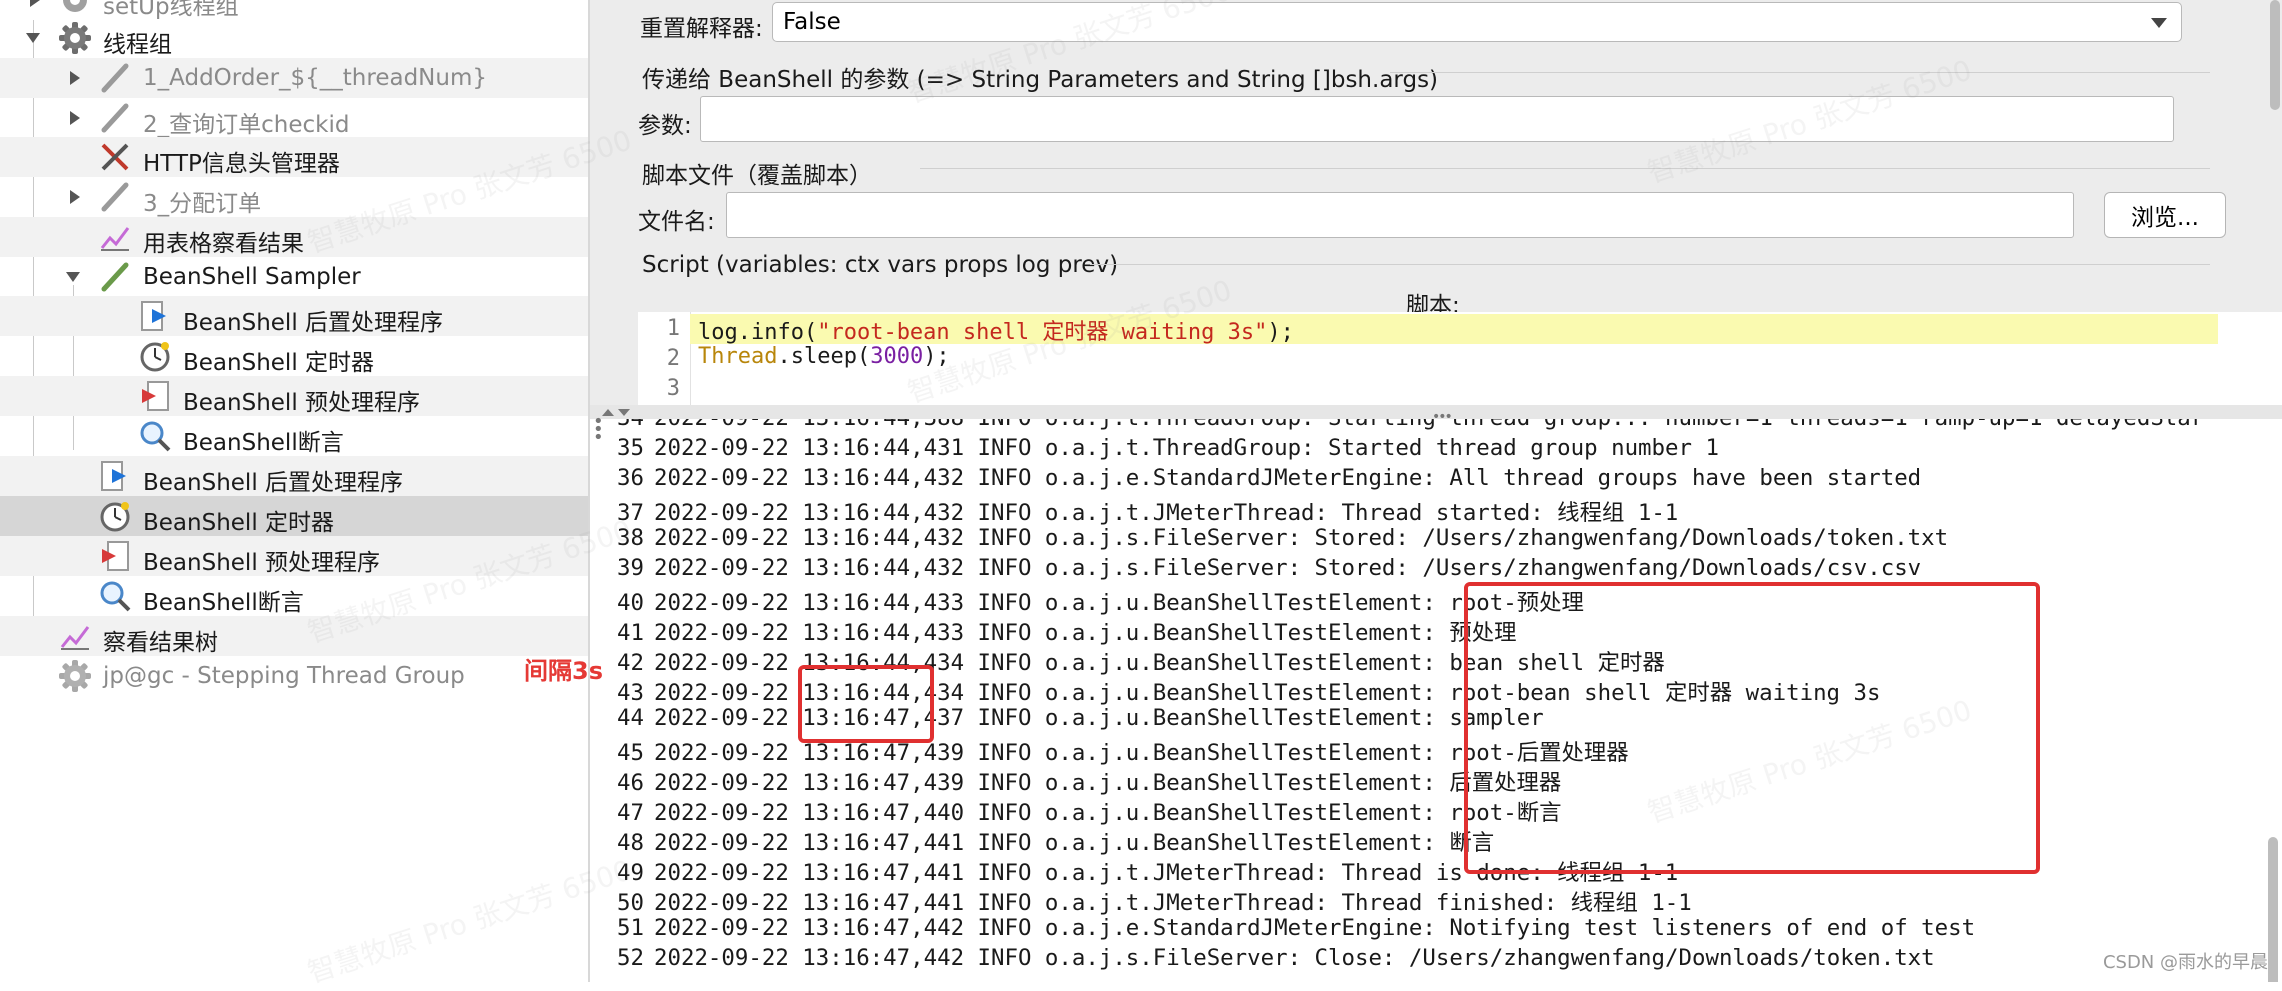 The height and width of the screenshot is (991, 2282). What do you see at coordinates (812, 22) in the screenshot?
I see `reset-interpreter-value: False` at bounding box center [812, 22].